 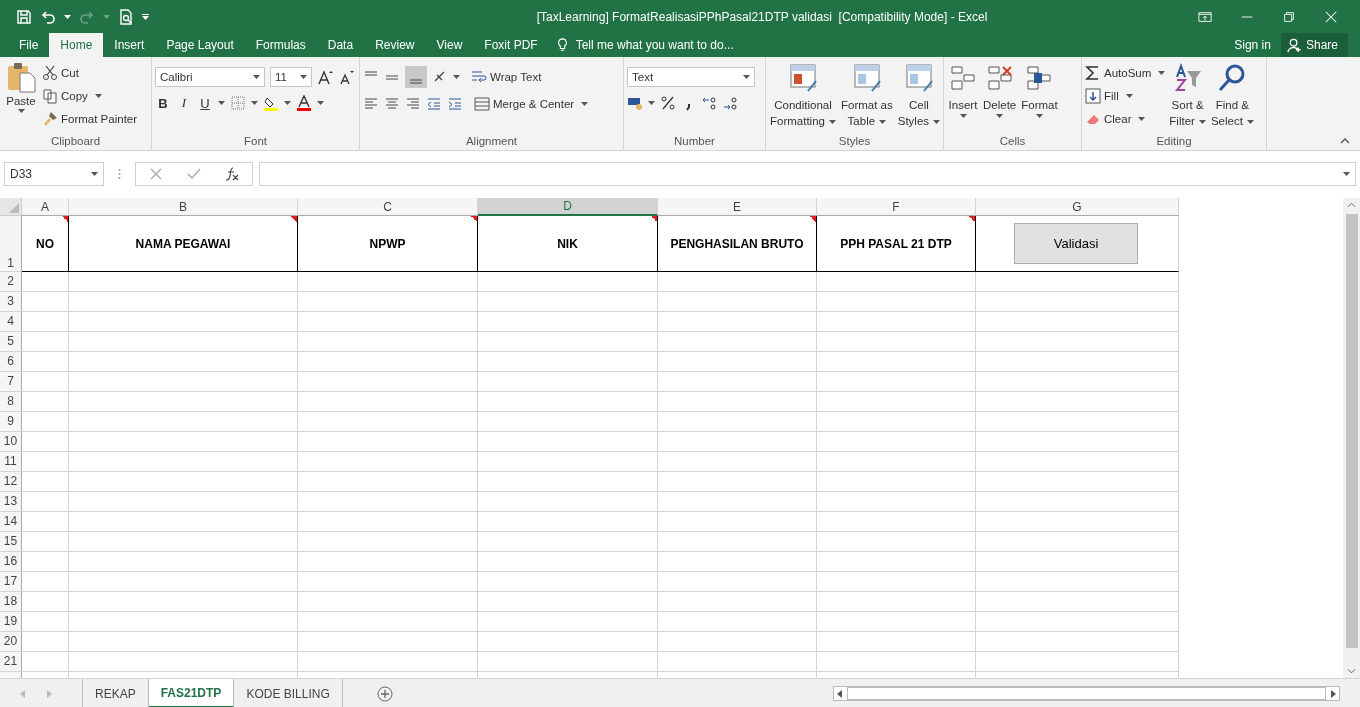 I want to click on close-icon, so click(x=1331, y=16).